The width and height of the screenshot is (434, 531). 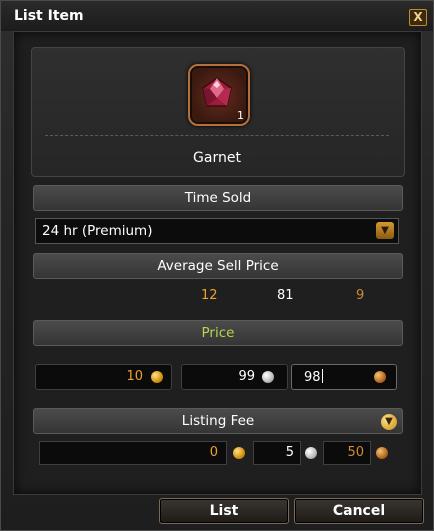 I want to click on price-silver-value: 99, so click(x=246, y=376).